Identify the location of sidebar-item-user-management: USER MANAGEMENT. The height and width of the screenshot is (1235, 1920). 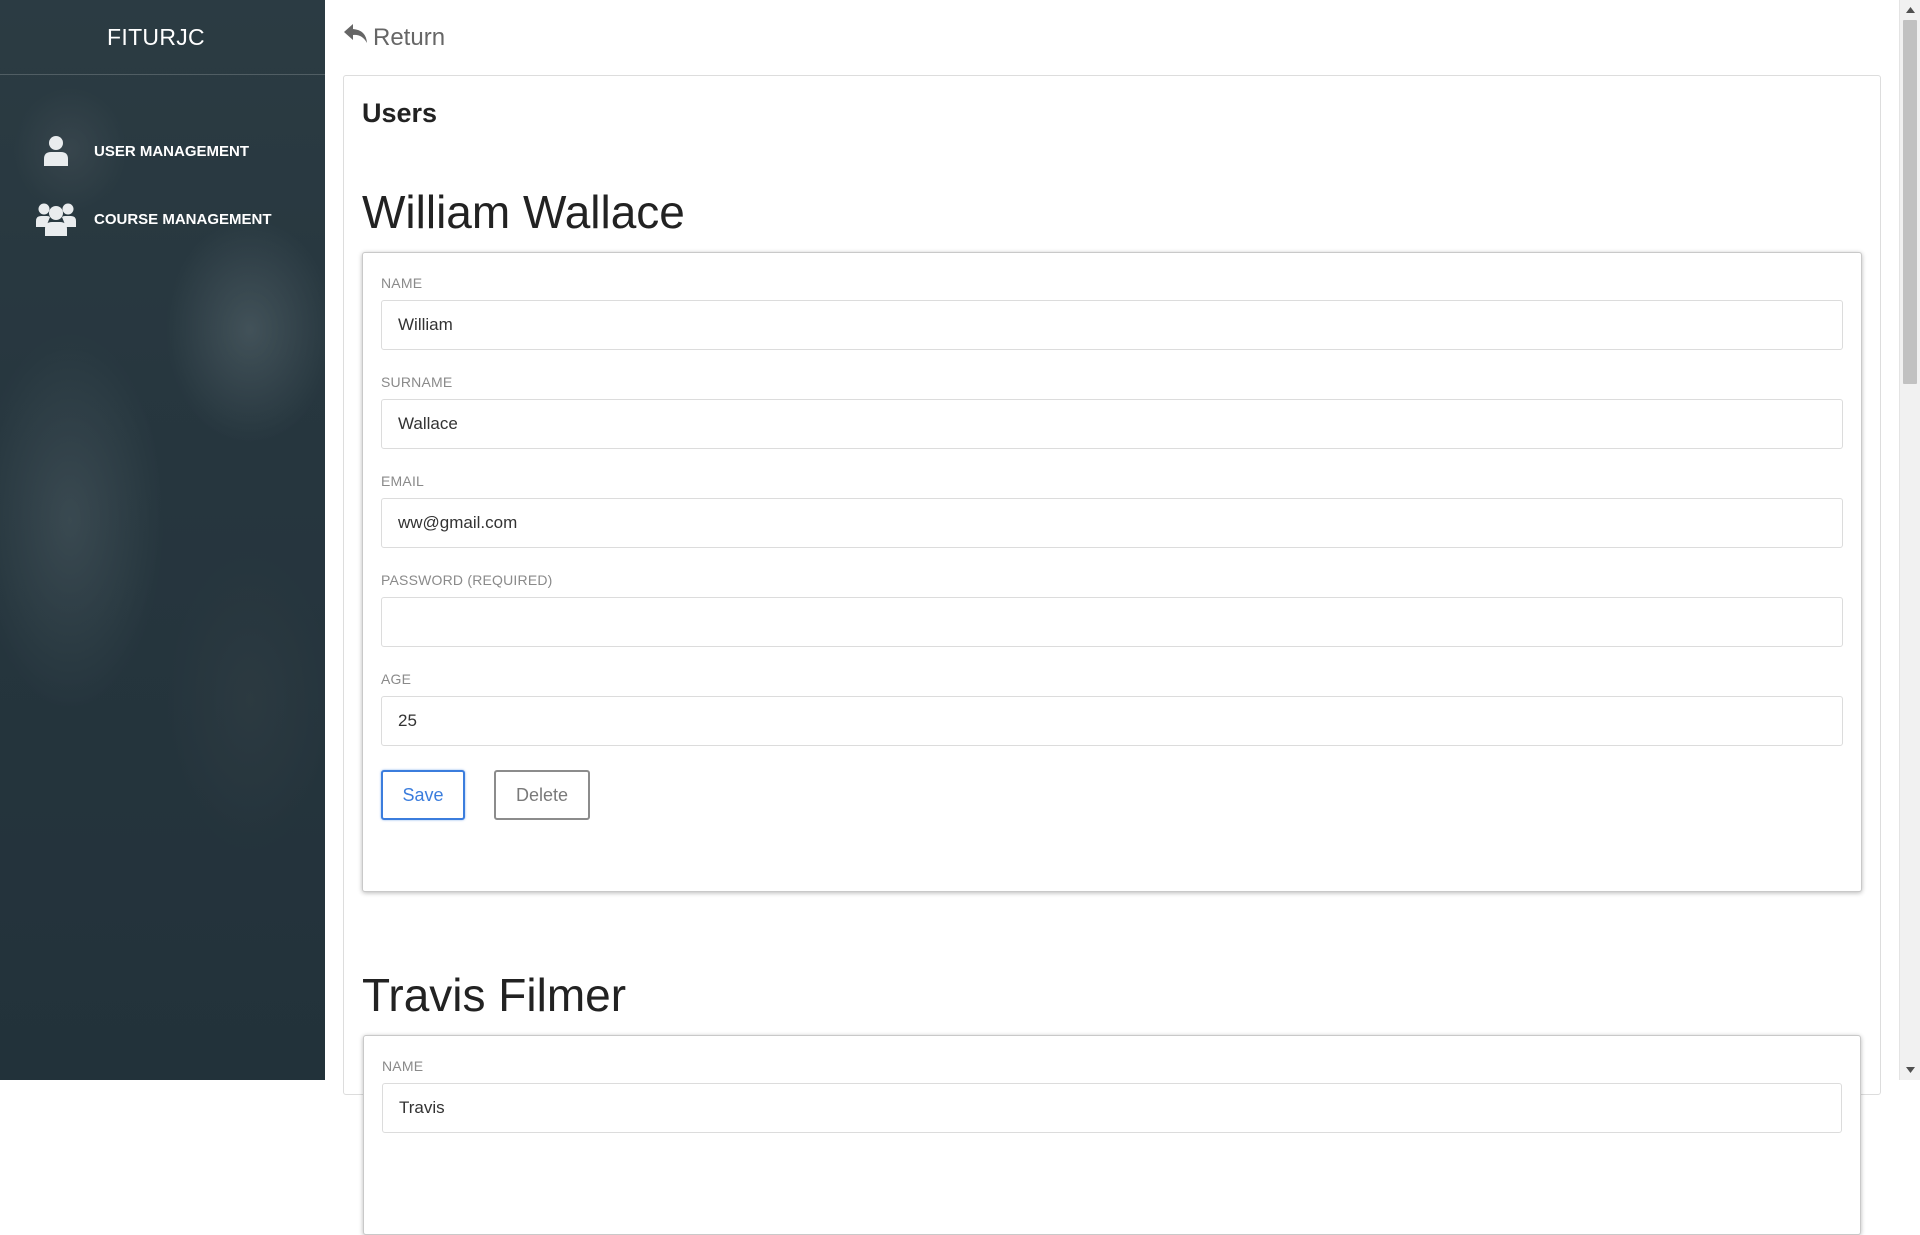
(162, 151).